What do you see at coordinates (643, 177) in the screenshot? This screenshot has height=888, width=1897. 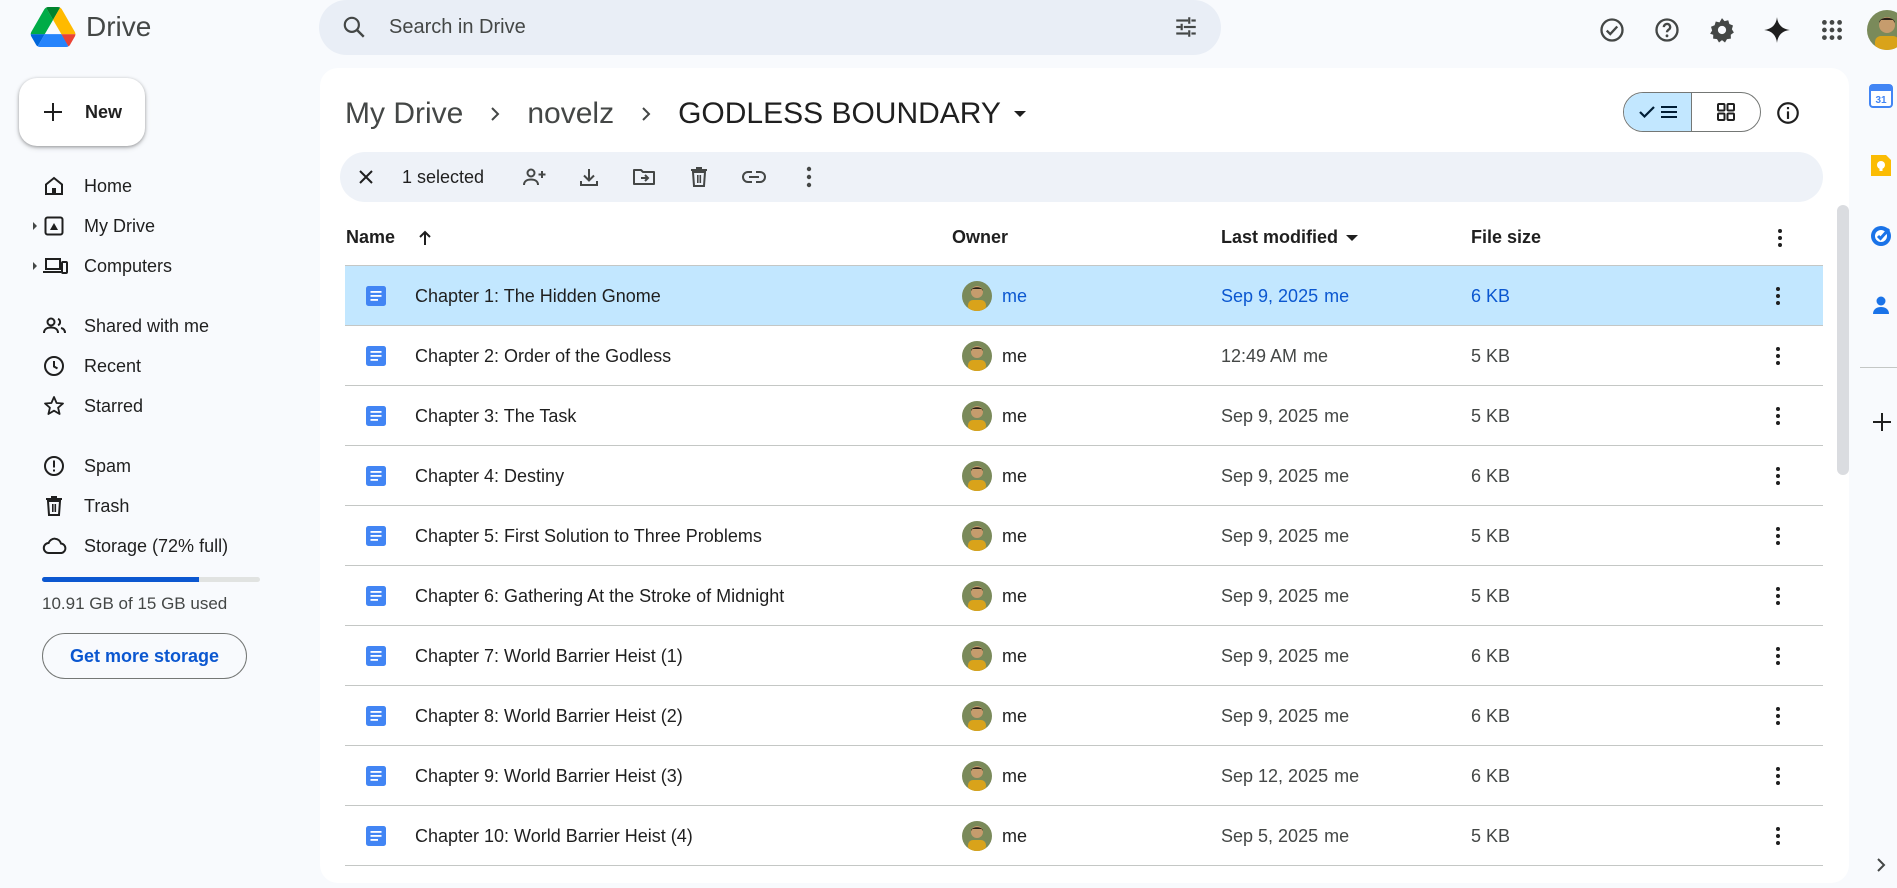 I see `move-icon` at bounding box center [643, 177].